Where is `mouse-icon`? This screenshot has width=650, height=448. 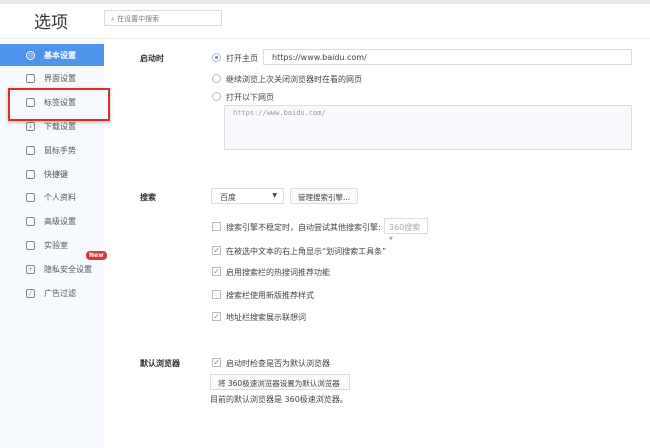
mouse-icon is located at coordinates (30, 150).